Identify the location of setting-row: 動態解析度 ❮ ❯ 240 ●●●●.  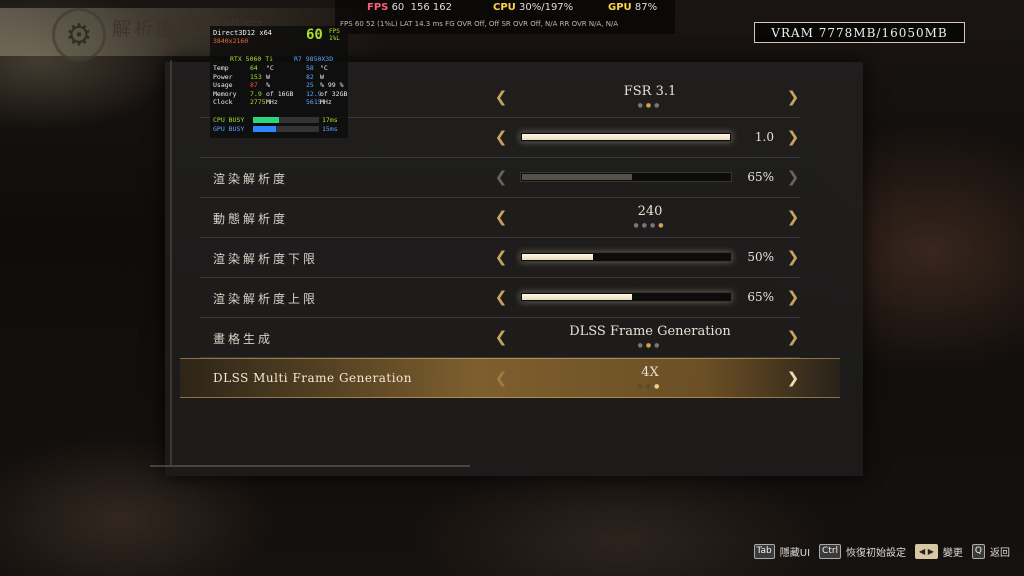
(500, 218).